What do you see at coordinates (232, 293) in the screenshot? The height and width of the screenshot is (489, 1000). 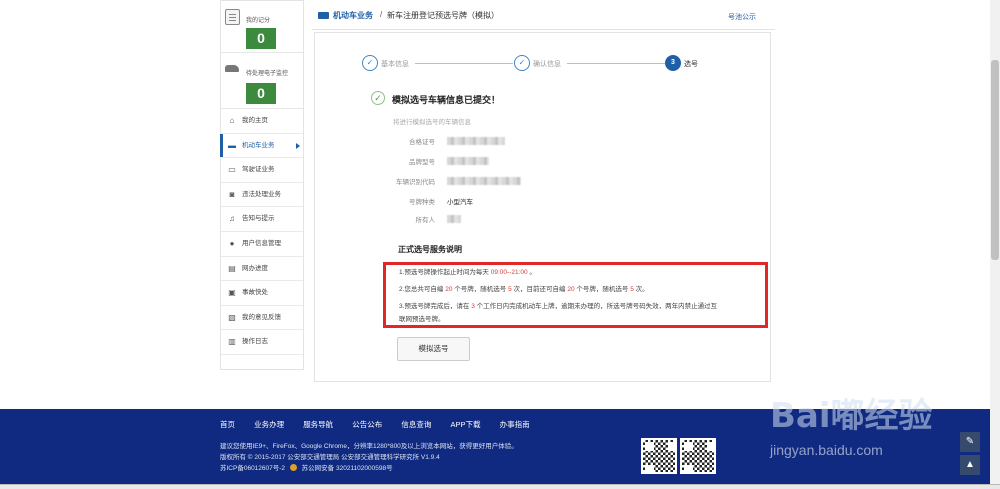 I see `accident-icon: ▣` at bounding box center [232, 293].